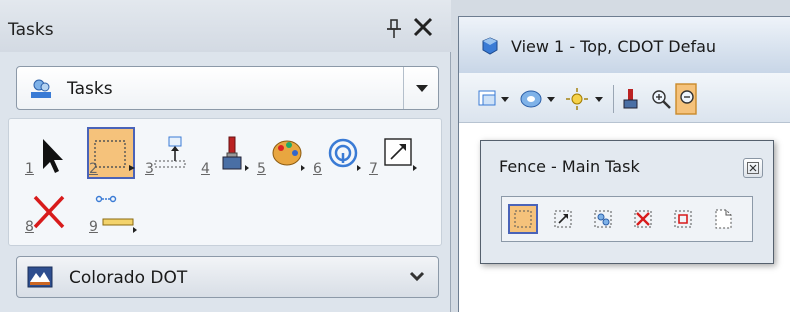 The width and height of the screenshot is (790, 312). Describe the element at coordinates (114, 155) in the screenshot. I see `fence-icon` at that location.